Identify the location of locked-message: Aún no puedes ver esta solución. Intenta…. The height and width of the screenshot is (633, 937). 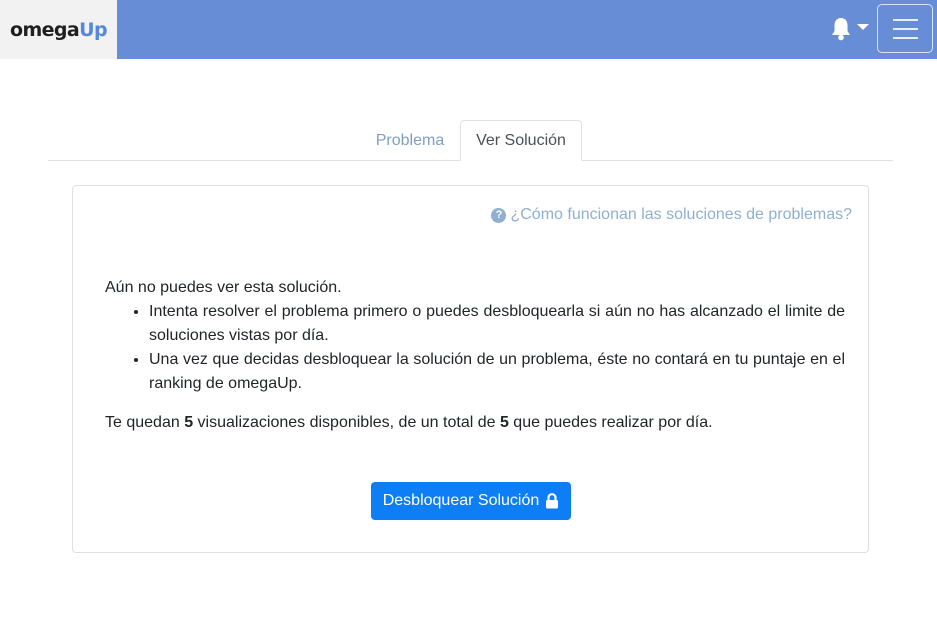
(475, 336).